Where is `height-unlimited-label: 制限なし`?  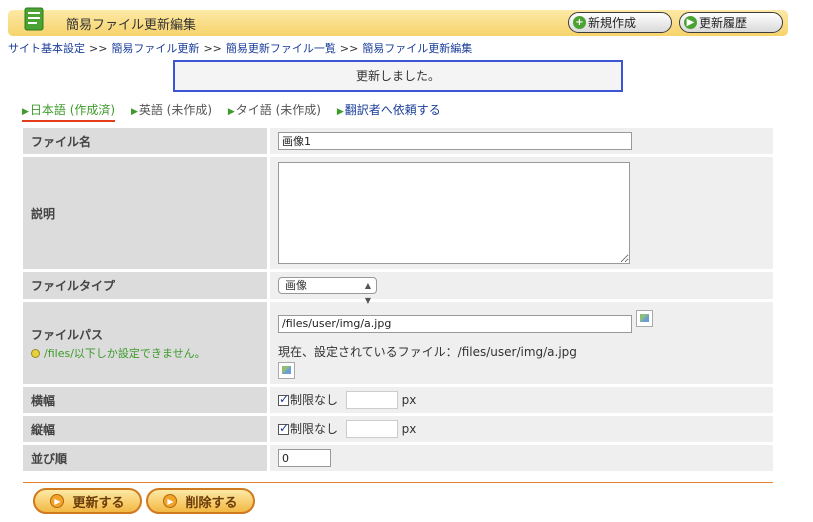 height-unlimited-label: 制限なし is located at coordinates (314, 428).